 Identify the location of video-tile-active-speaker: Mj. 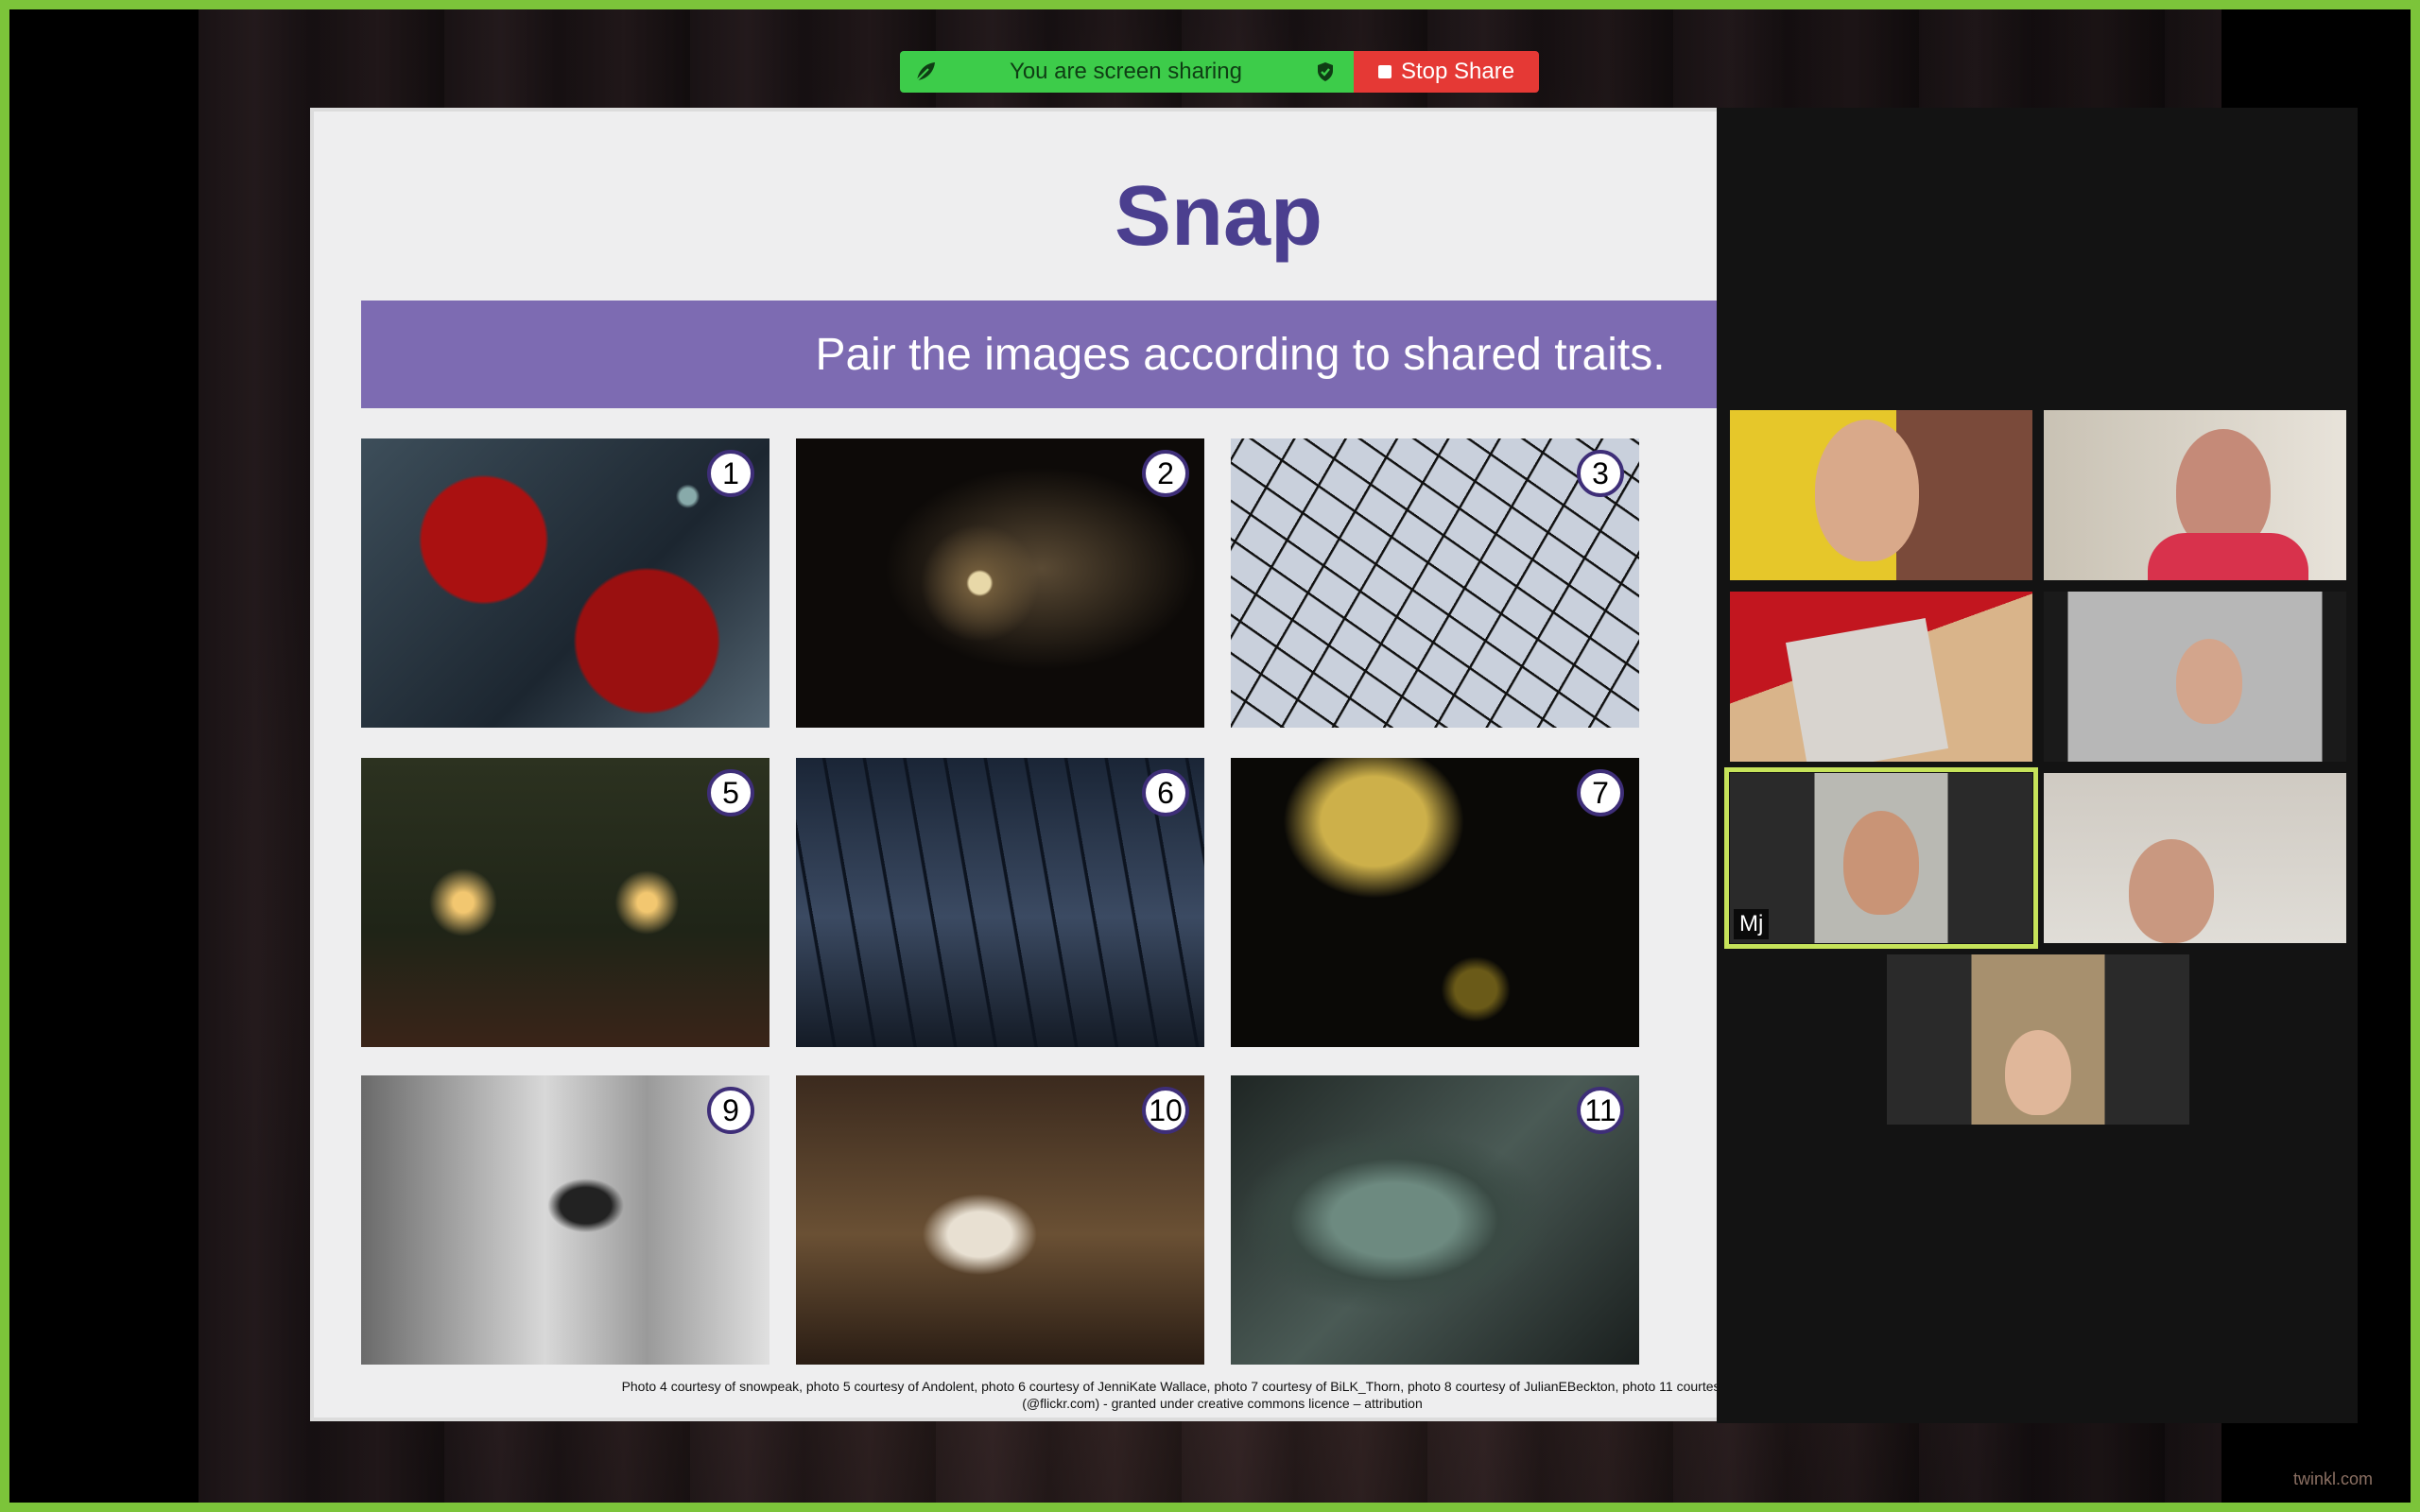
(1881, 858).